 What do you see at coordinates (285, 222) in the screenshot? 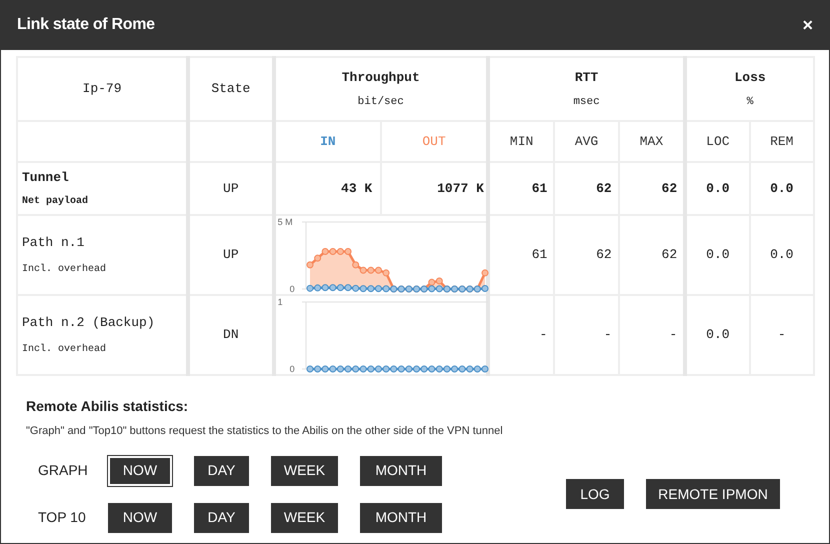
I see `axis-label: 5 M` at bounding box center [285, 222].